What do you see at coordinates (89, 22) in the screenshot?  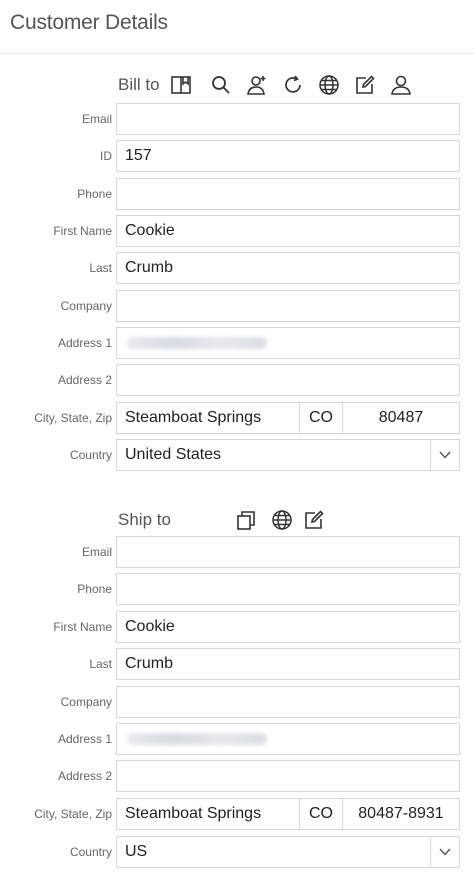 I see `page-title: Customer Details` at bounding box center [89, 22].